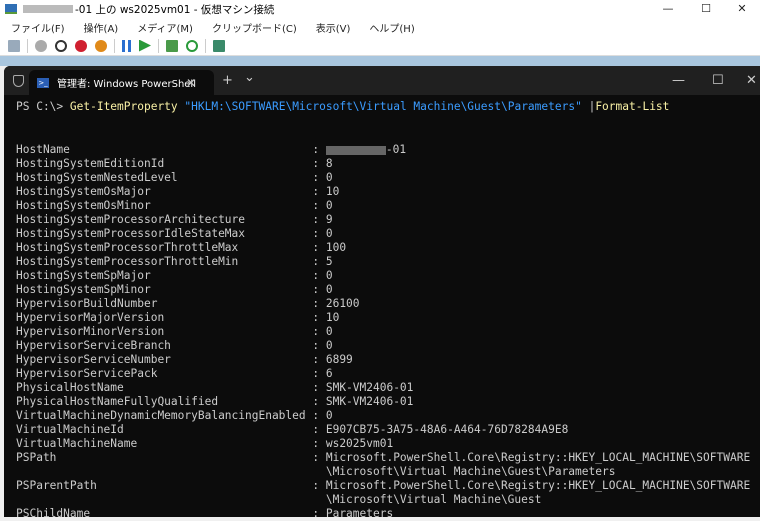  I want to click on start-icon, so click(41, 45).